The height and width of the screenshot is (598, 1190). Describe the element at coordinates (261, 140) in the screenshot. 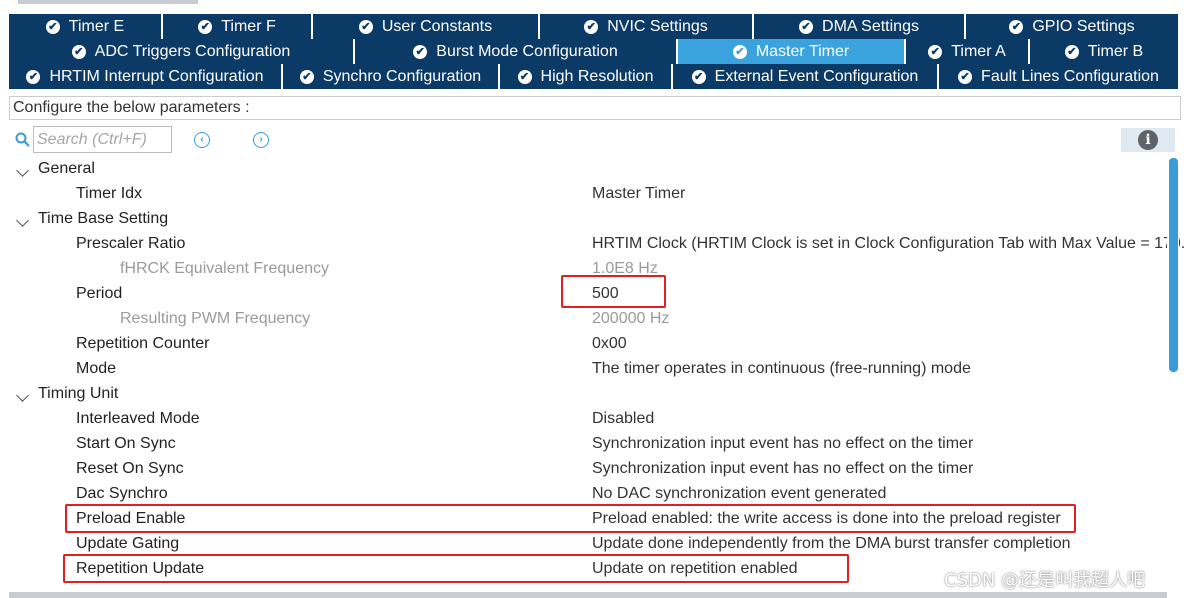

I see `chevron-right-icon: ›` at that location.